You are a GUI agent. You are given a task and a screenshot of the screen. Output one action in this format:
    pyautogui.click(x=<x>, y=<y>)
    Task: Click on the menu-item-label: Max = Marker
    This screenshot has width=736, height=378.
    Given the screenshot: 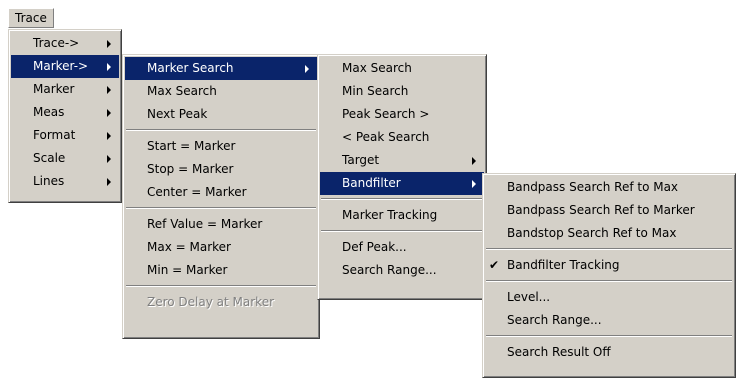 What is the action you would take?
    pyautogui.click(x=189, y=247)
    